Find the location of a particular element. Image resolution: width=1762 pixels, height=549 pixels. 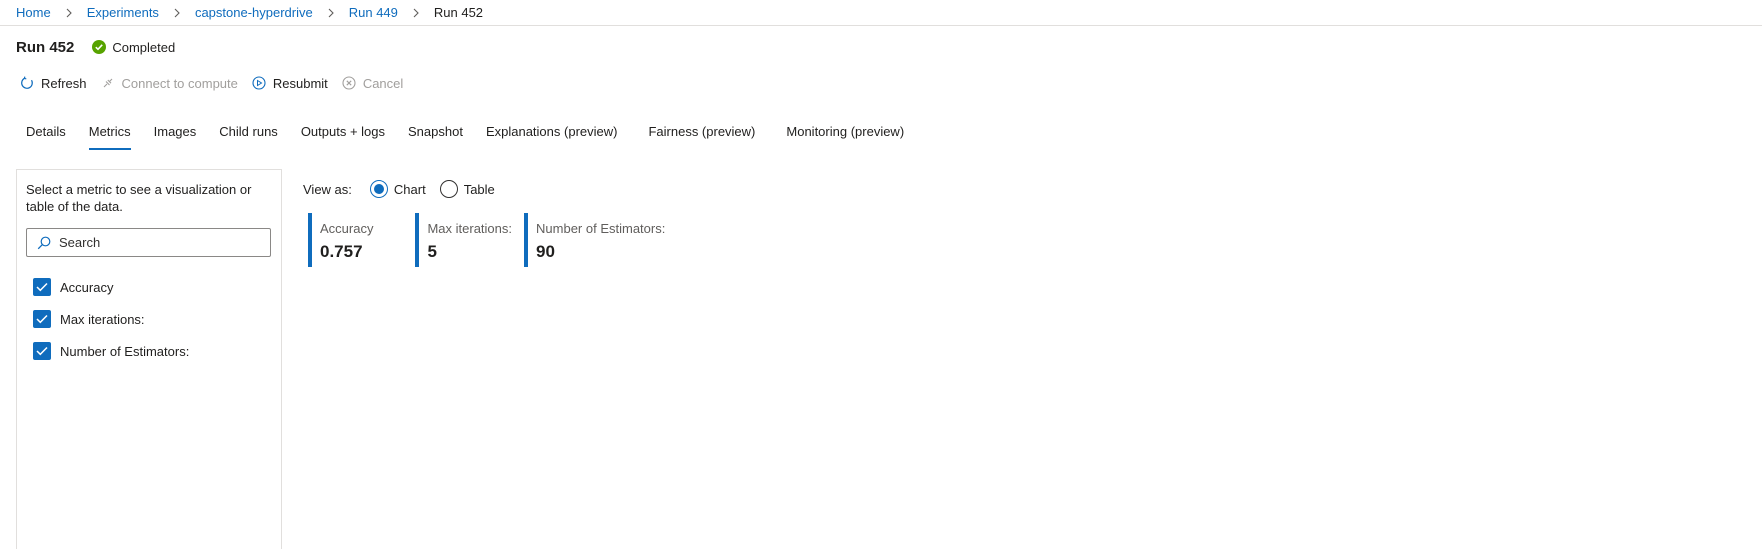

radio-checked is located at coordinates (378, 189).